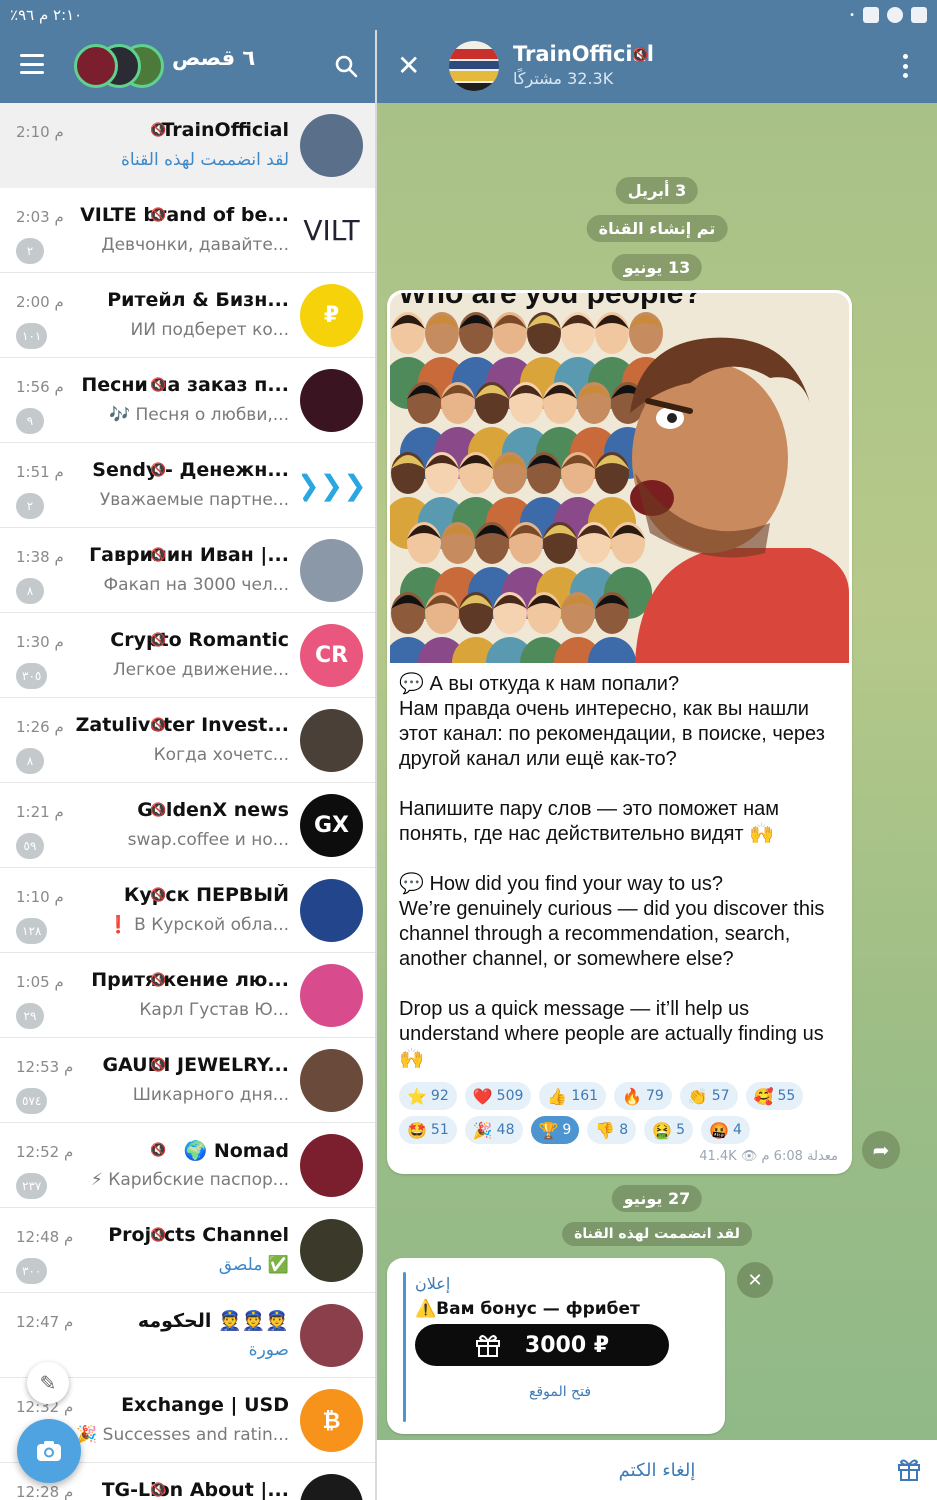 The width and height of the screenshot is (937, 1500). I want to click on reaction-chip: 👎 8, so click(612, 1130).